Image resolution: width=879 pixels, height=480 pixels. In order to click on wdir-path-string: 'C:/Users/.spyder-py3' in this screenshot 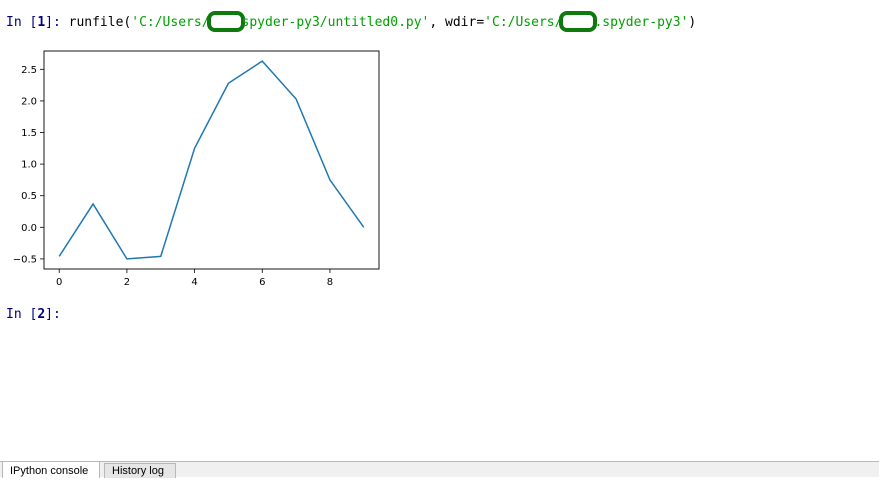, I will do `click(586, 22)`.